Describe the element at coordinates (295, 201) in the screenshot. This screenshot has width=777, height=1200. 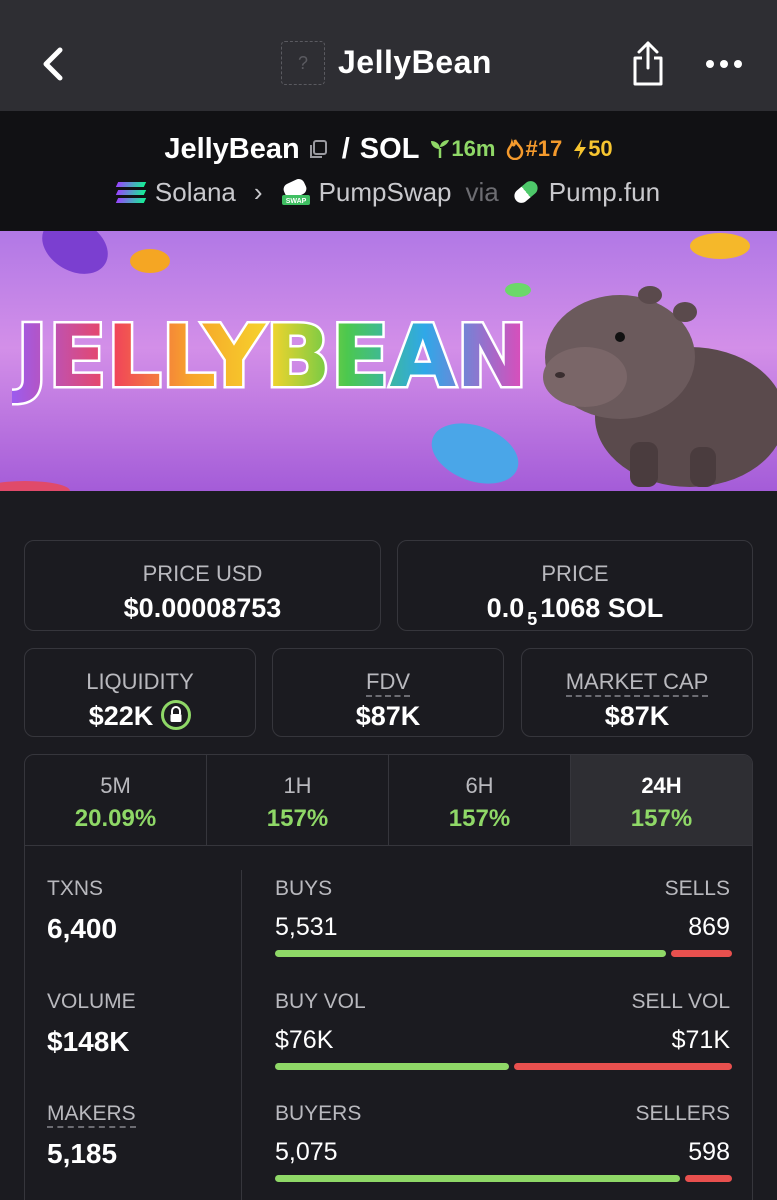
I see `svg-text: SWAP` at that location.